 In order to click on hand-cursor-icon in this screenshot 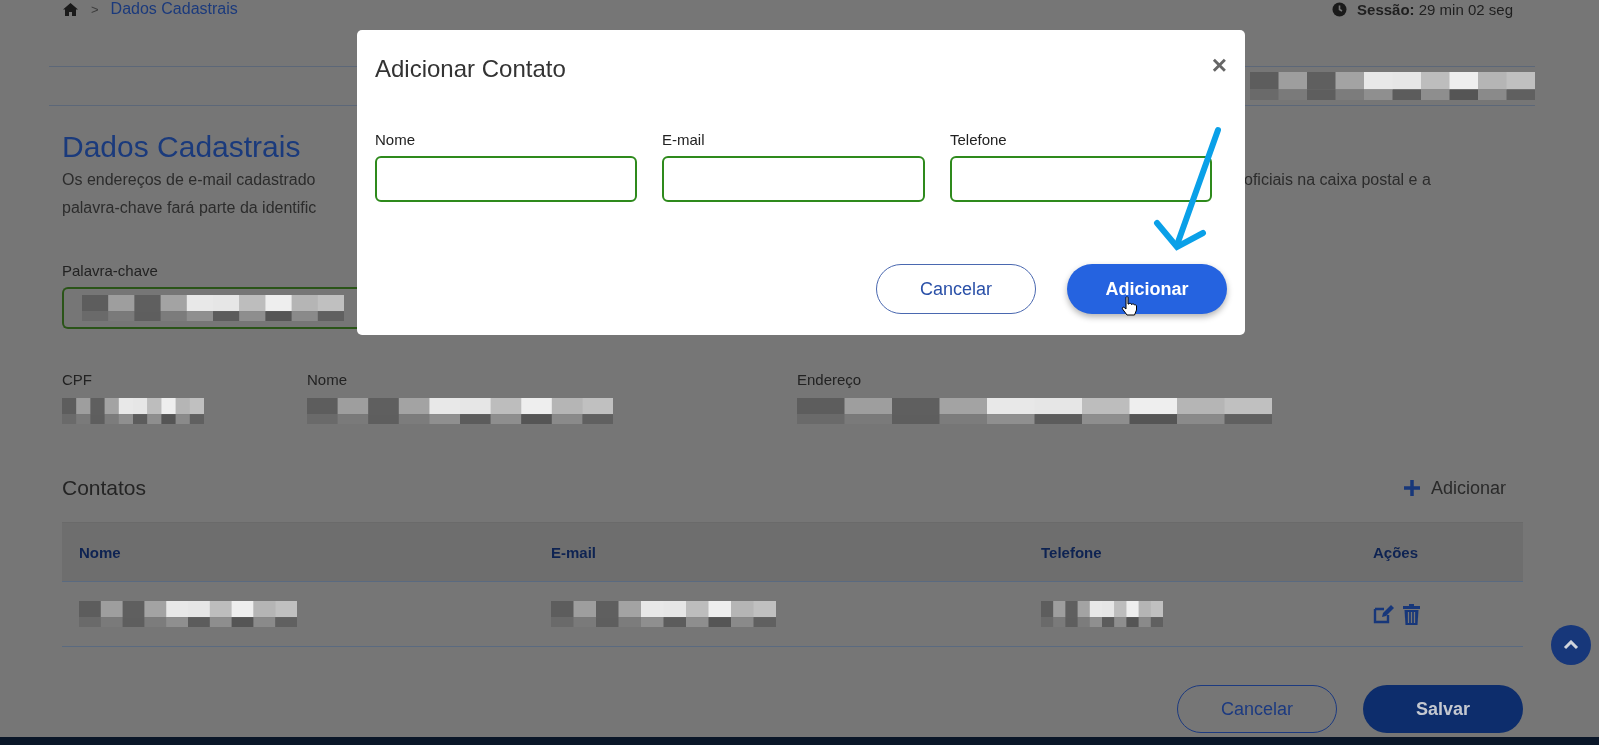, I will do `click(1129, 306)`.